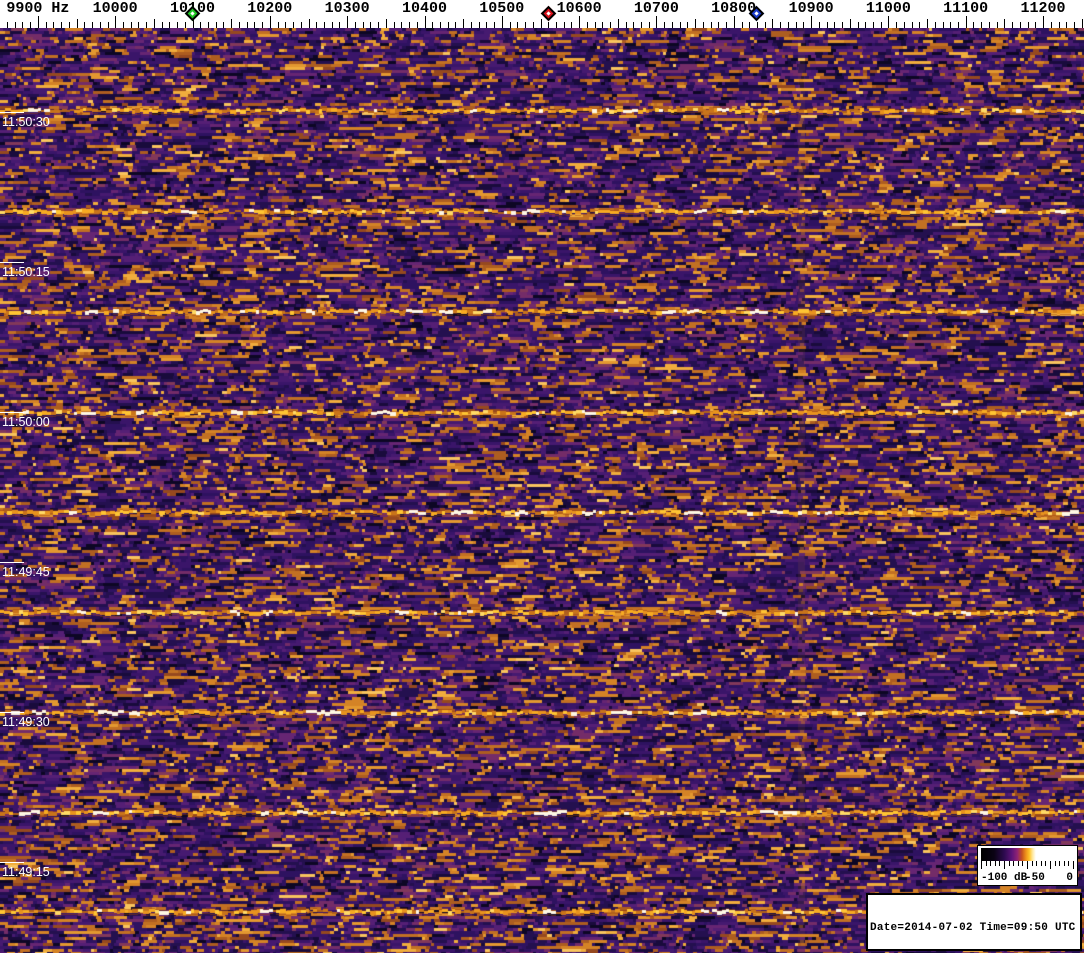 The width and height of the screenshot is (1084, 953). I want to click on freq-axis-label: 10400, so click(424, 8).